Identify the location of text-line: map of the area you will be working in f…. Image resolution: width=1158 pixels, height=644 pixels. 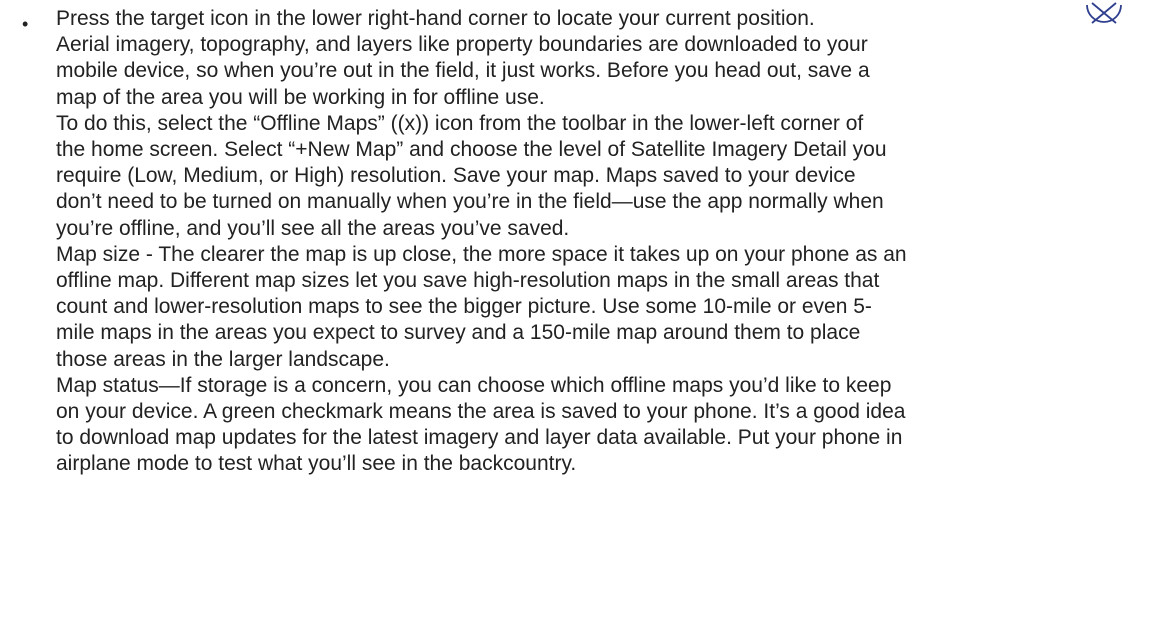
(300, 97).